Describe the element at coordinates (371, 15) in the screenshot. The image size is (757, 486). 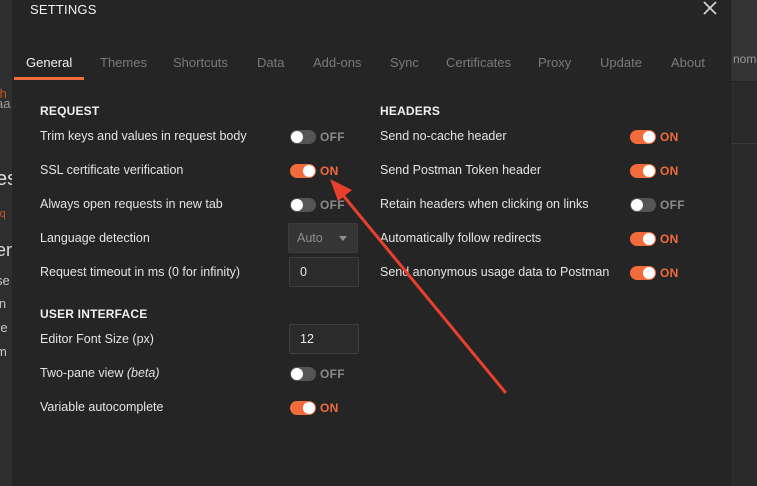
I see `modal-header: SETTINGS` at that location.